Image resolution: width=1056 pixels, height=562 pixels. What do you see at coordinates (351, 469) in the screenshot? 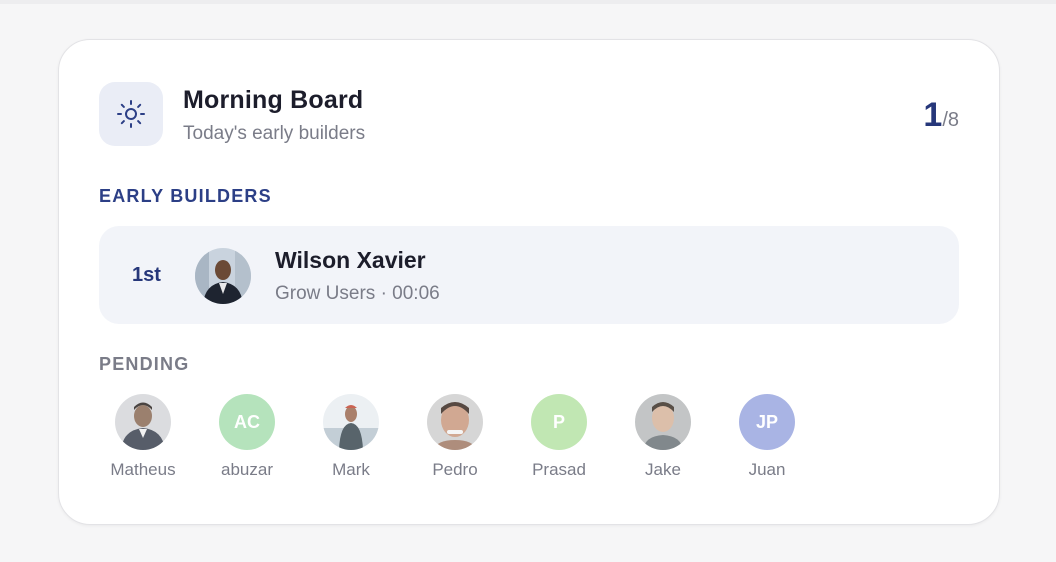
I see `pending-user-name: Mark` at bounding box center [351, 469].